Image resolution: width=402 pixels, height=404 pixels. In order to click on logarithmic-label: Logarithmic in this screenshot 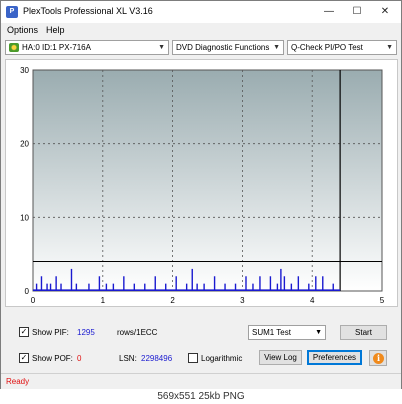, I will do `click(222, 358)`.